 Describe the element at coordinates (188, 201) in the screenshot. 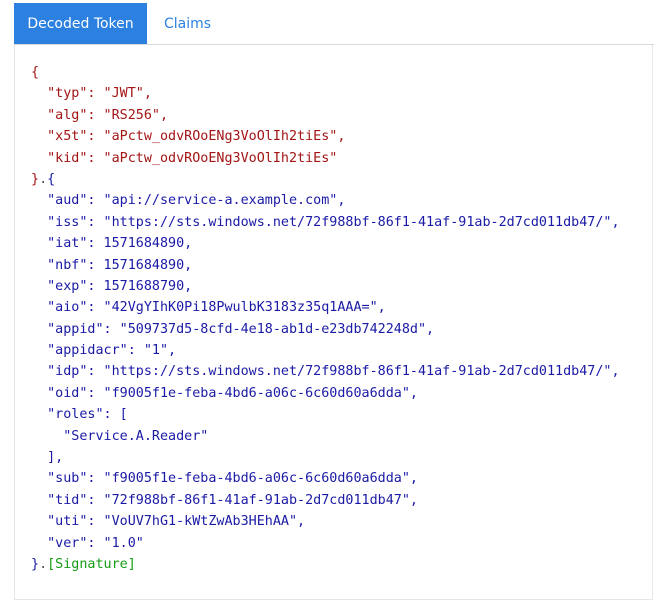

I see `payload-json-line: "aud": "api://service-a.example.com",` at that location.